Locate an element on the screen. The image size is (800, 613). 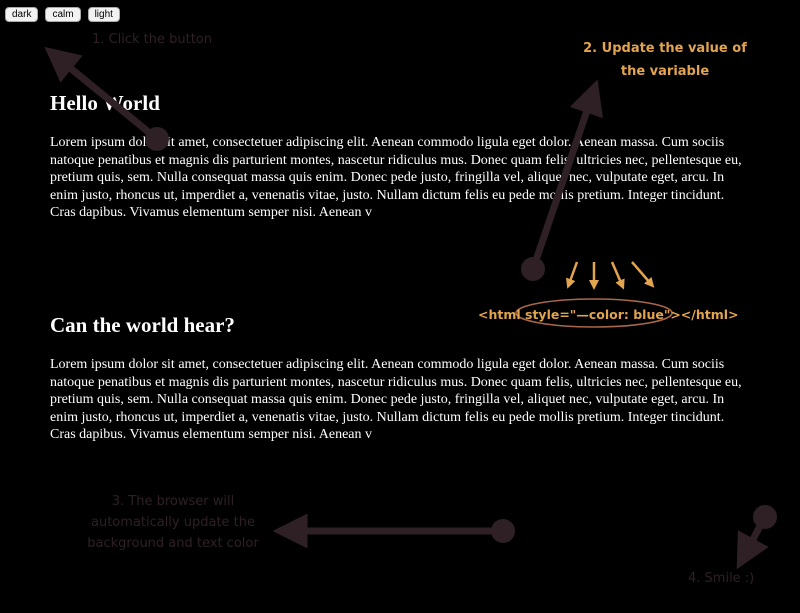
light-theme-button: light is located at coordinates (103, 14).